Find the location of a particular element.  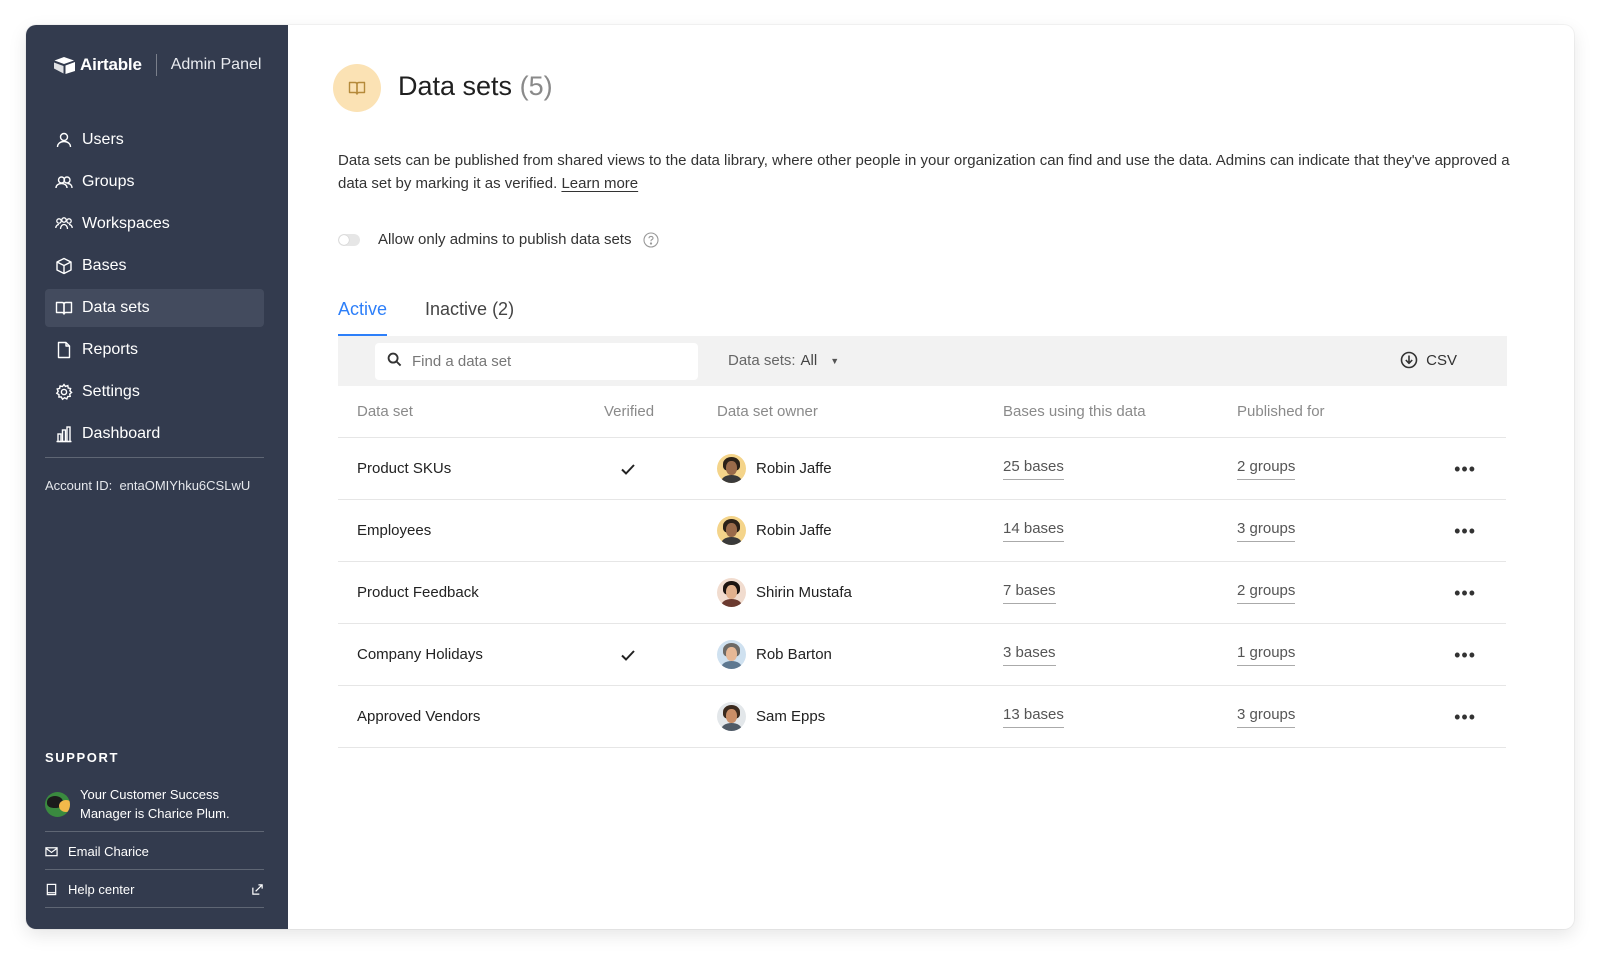

page-title: Data sets (5) is located at coordinates (475, 86).